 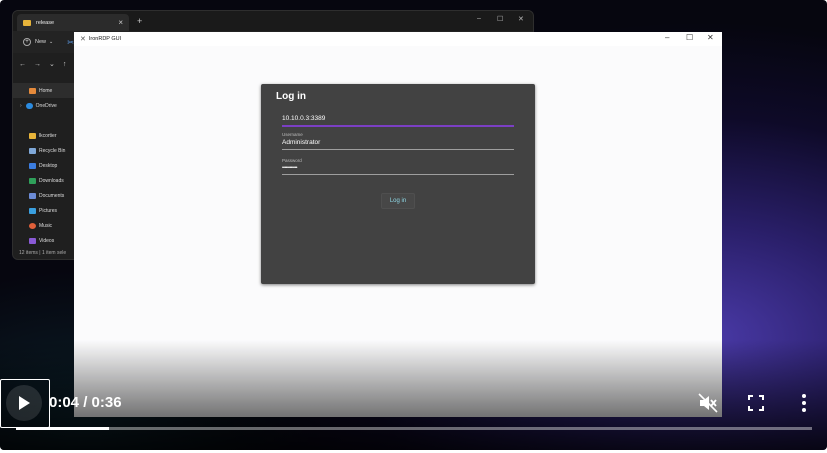 What do you see at coordinates (41, 42) in the screenshot?
I see `new-button-label: New` at bounding box center [41, 42].